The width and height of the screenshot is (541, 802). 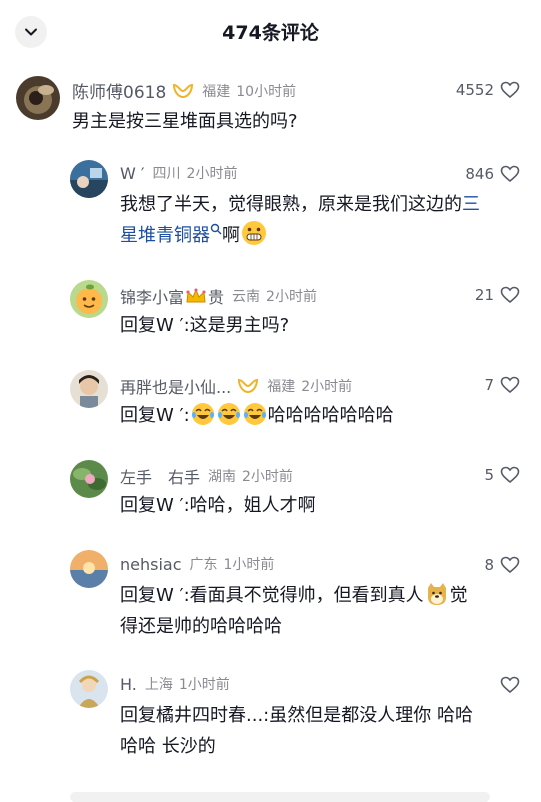 I want to click on crown-emoji-icon, so click(x=196, y=295).